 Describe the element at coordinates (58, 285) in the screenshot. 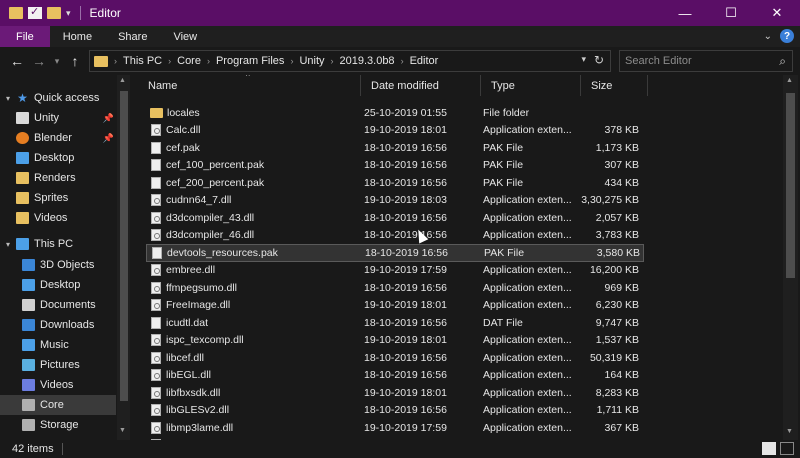

I see `nav-item-desktop: Desktop` at that location.